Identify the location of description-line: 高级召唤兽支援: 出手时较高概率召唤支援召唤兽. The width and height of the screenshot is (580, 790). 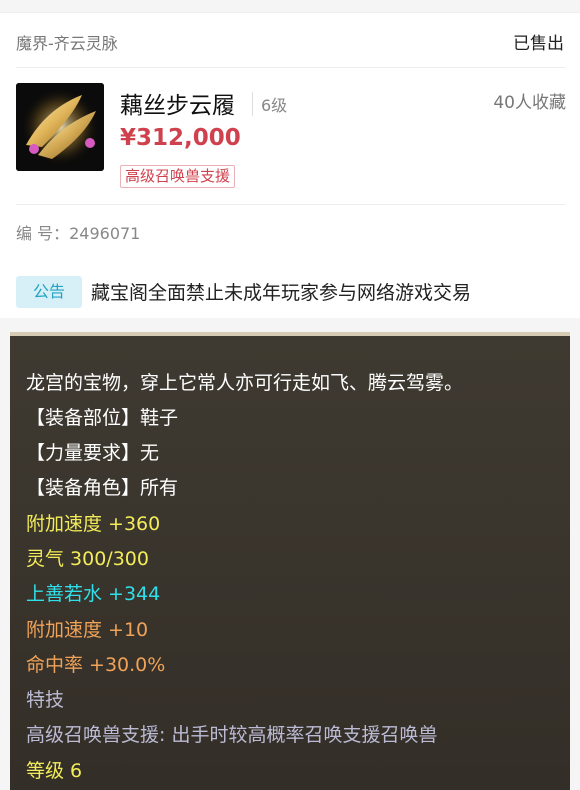
(232, 735).